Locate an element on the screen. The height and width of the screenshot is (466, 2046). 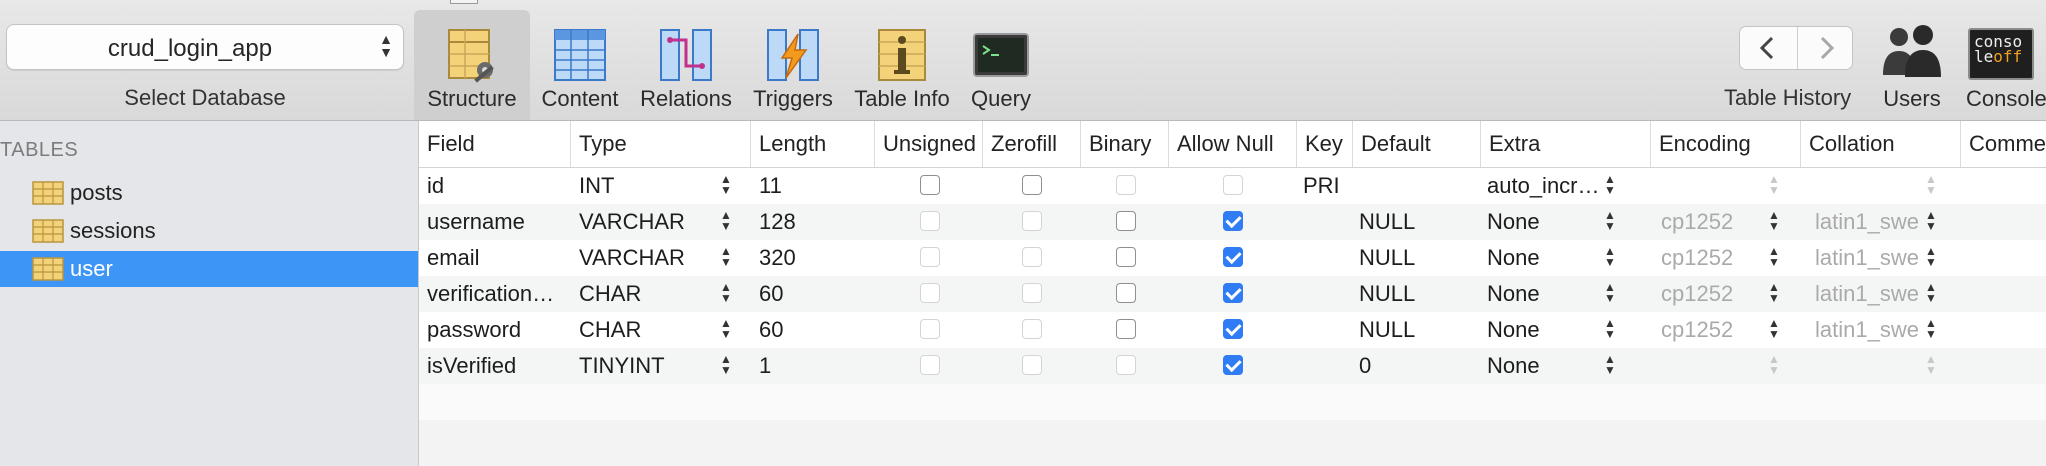
column-header-binary: Binary is located at coordinates (1125, 144).